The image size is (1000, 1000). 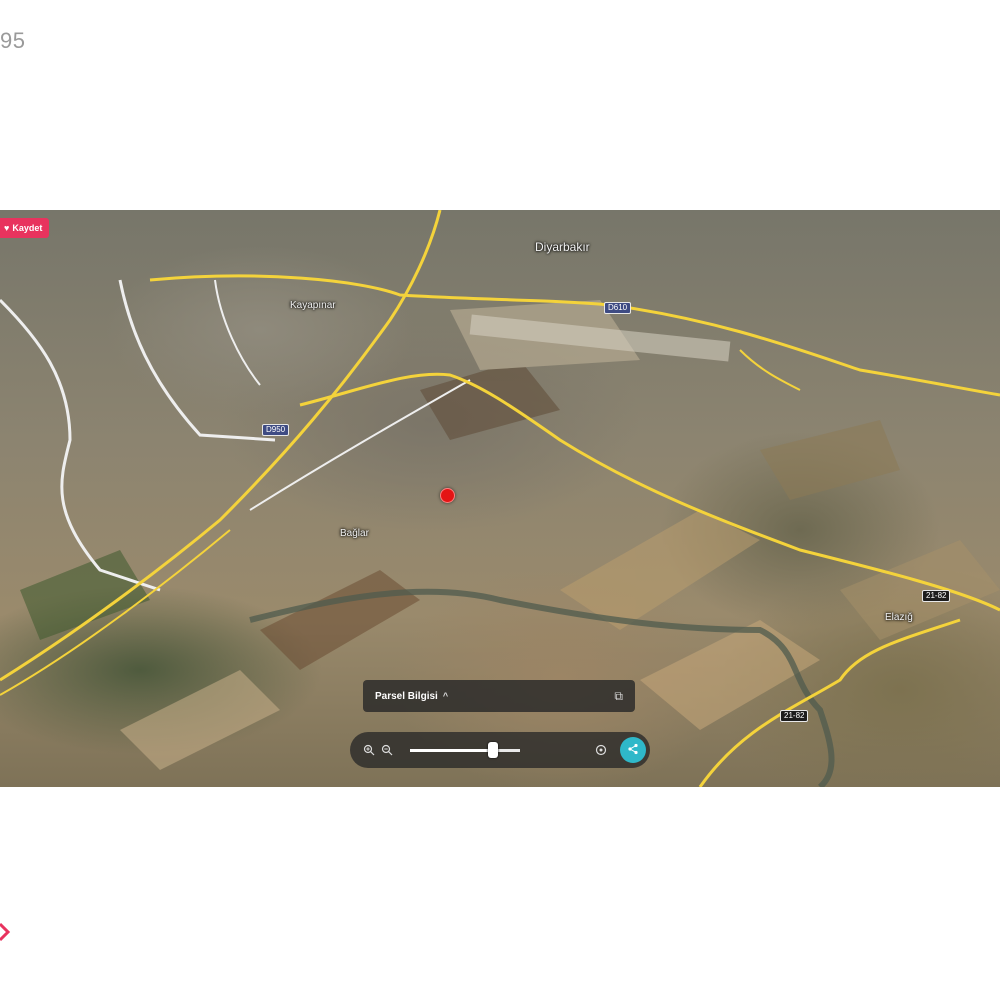 I want to click on zoom-slider-fill, so click(x=451, y=750).